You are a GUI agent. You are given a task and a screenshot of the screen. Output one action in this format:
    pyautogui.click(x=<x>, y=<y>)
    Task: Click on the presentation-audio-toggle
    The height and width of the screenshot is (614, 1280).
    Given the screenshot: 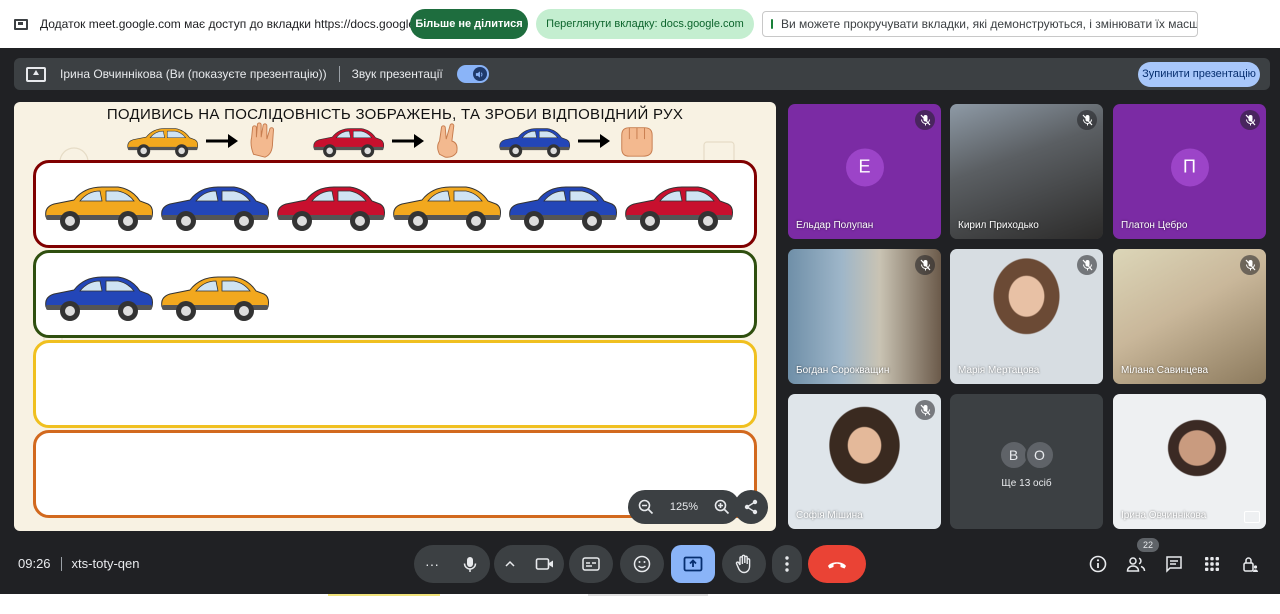 What is the action you would take?
    pyautogui.click(x=472, y=74)
    